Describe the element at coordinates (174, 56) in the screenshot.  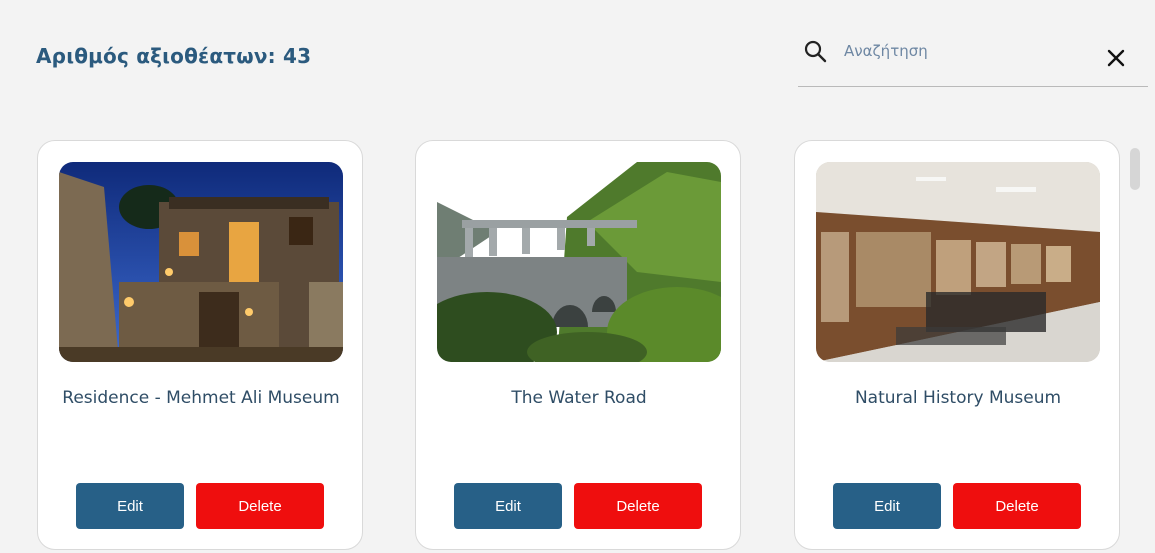
I see `attractions-count-title: Αριθμός αξιοθέατων: 43` at that location.